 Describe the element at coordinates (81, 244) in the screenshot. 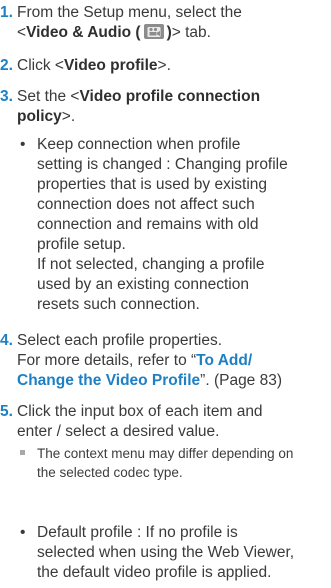

I see `bullet-line: profile setup.` at that location.